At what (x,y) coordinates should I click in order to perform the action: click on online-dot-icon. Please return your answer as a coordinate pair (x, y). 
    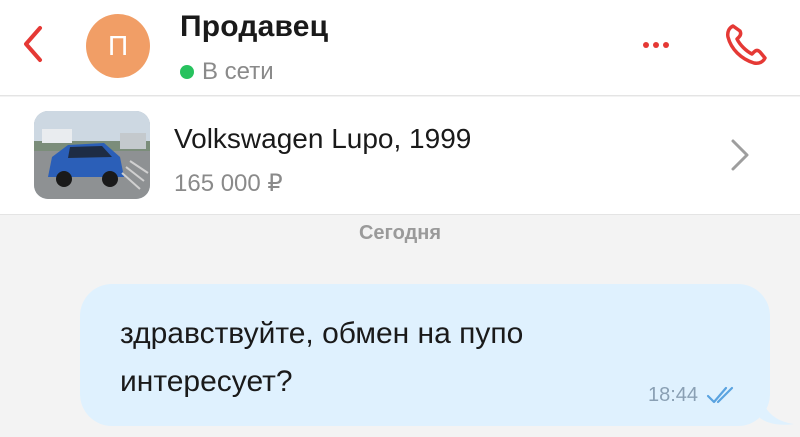
    Looking at the image, I should click on (187, 72).